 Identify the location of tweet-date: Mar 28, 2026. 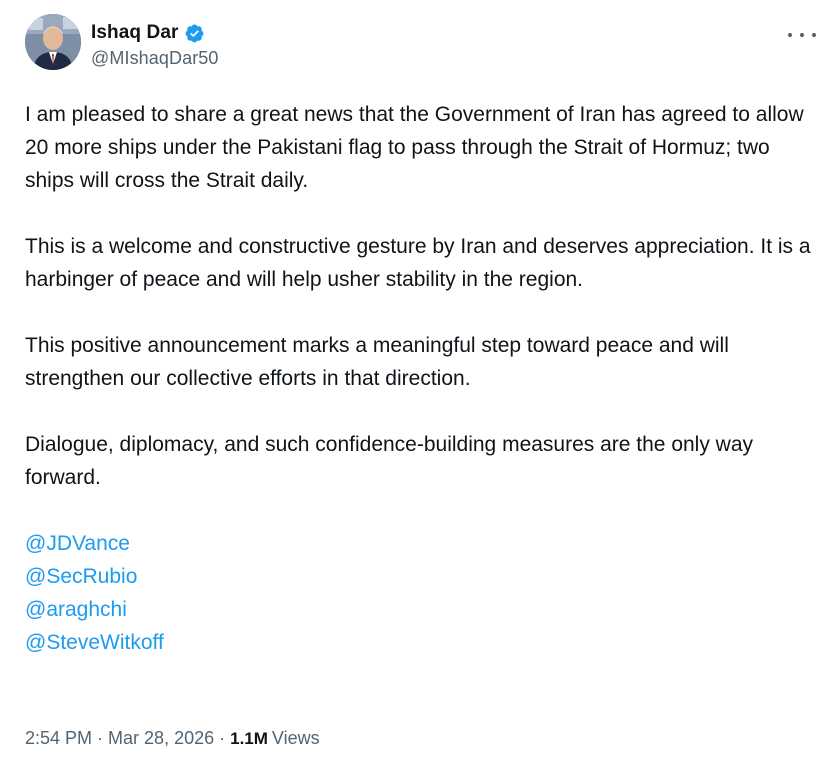
(161, 738).